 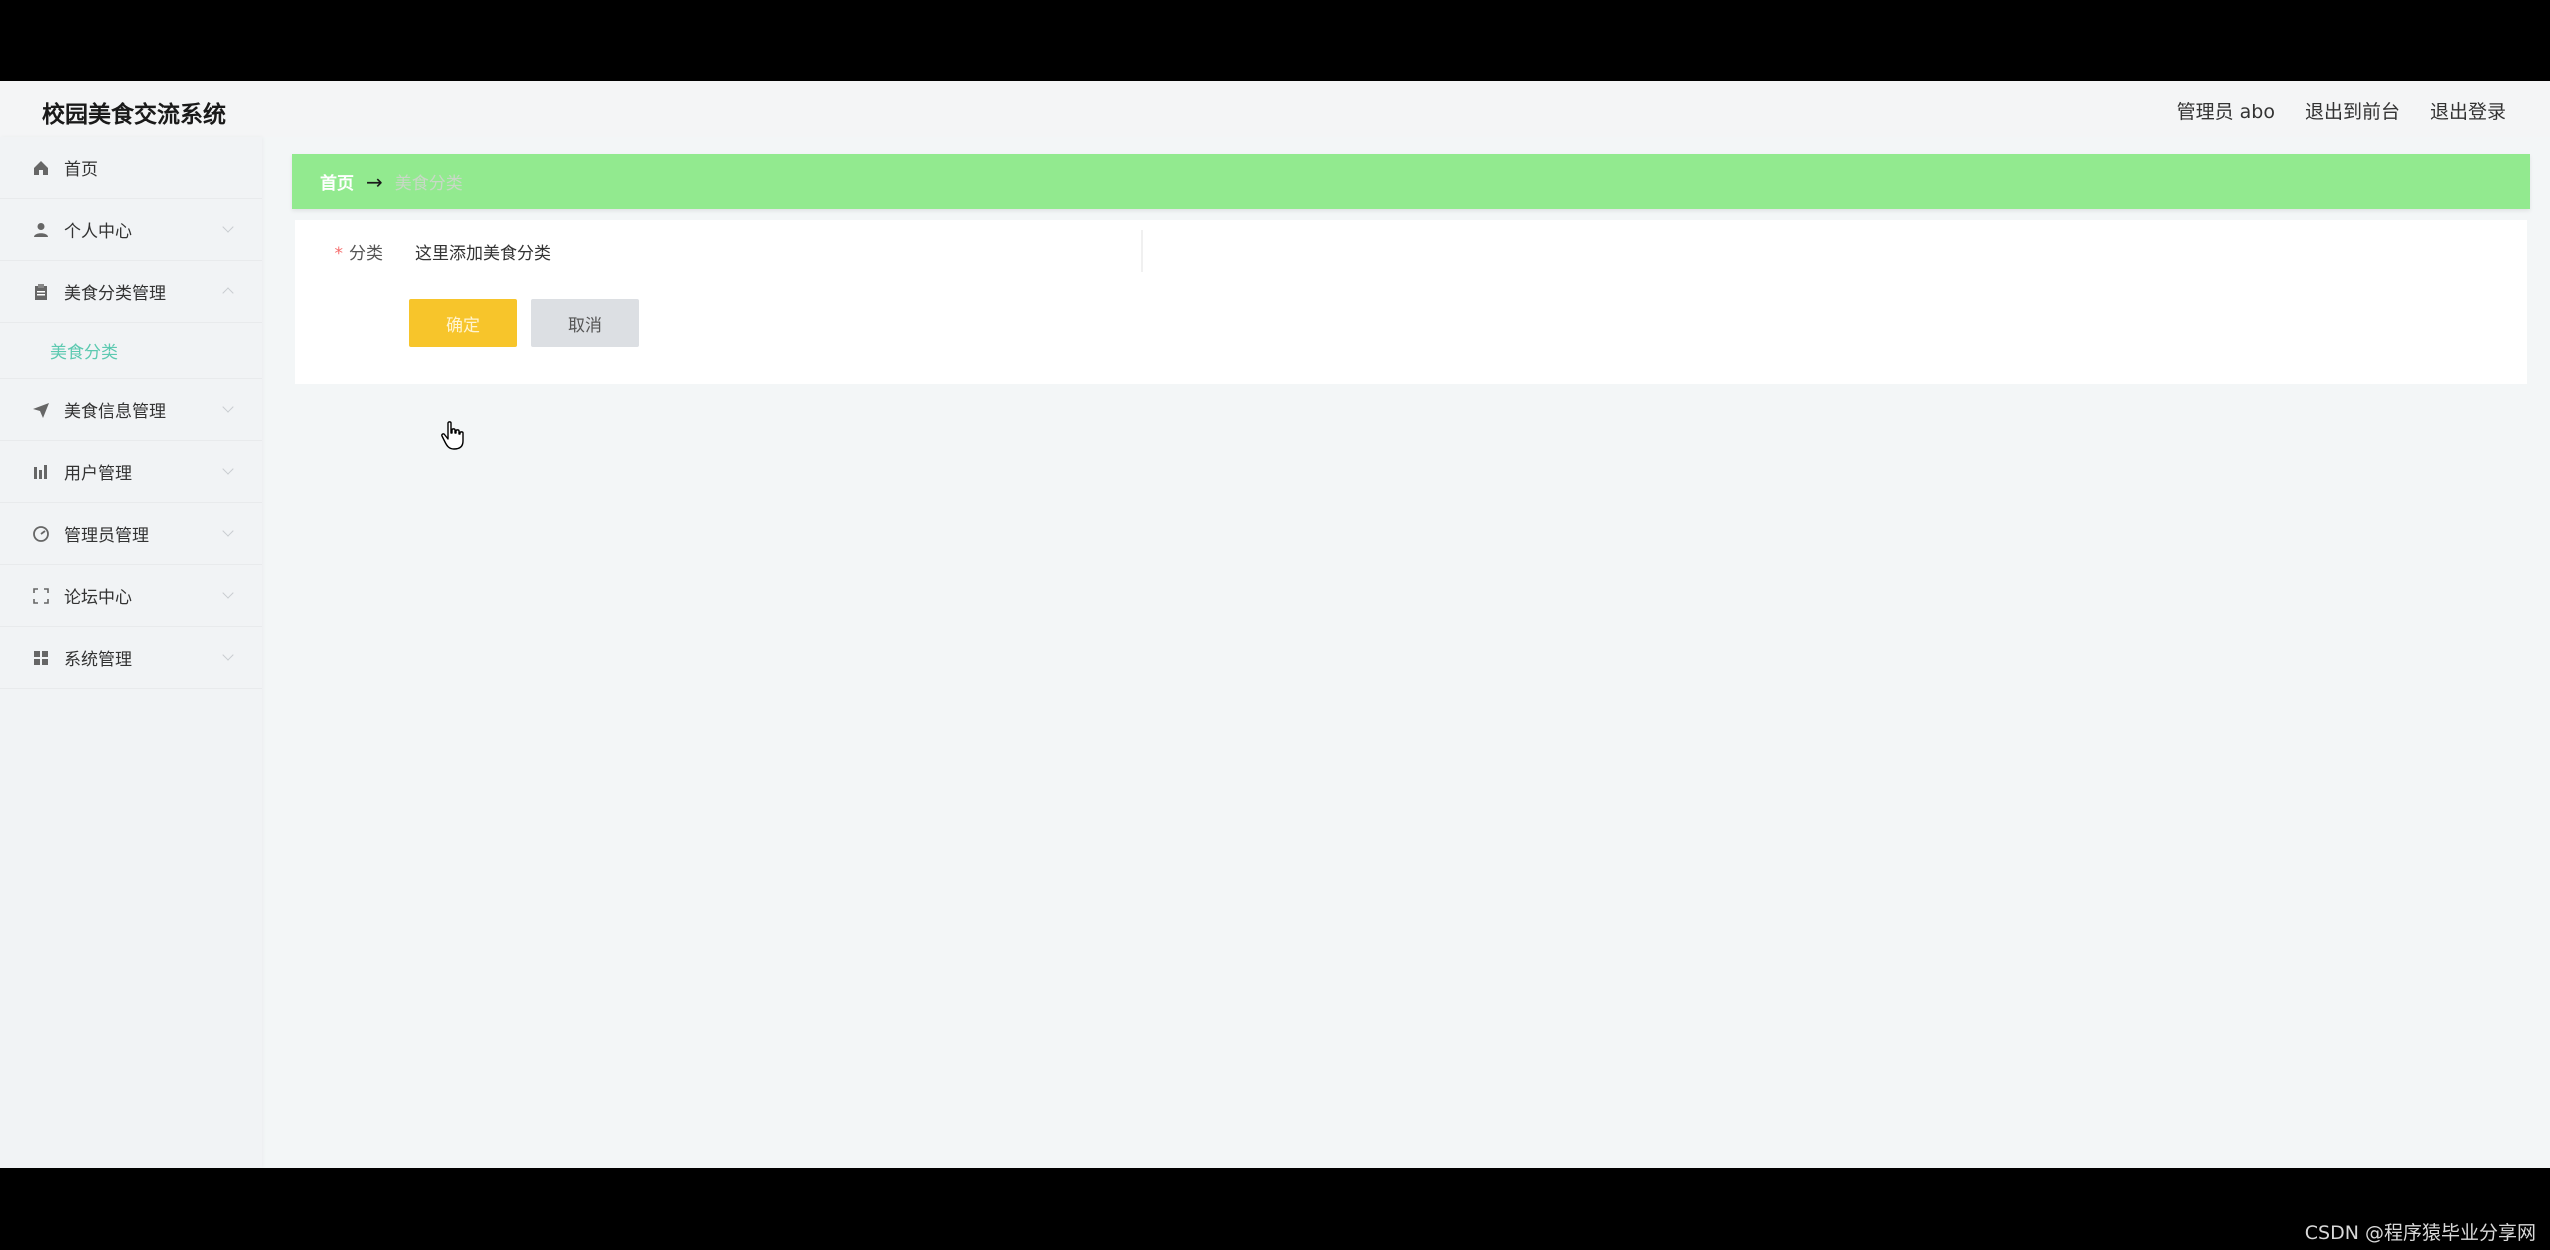 What do you see at coordinates (134, 115) in the screenshot?
I see `app-title: 校园美食交流系统` at bounding box center [134, 115].